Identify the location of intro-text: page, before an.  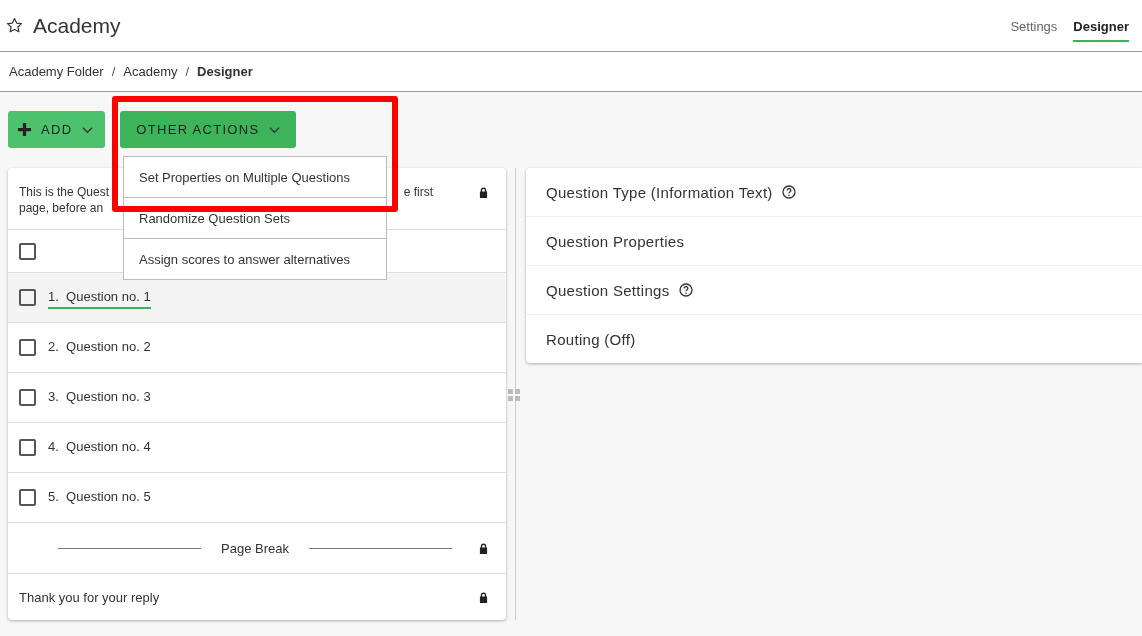
(62, 208).